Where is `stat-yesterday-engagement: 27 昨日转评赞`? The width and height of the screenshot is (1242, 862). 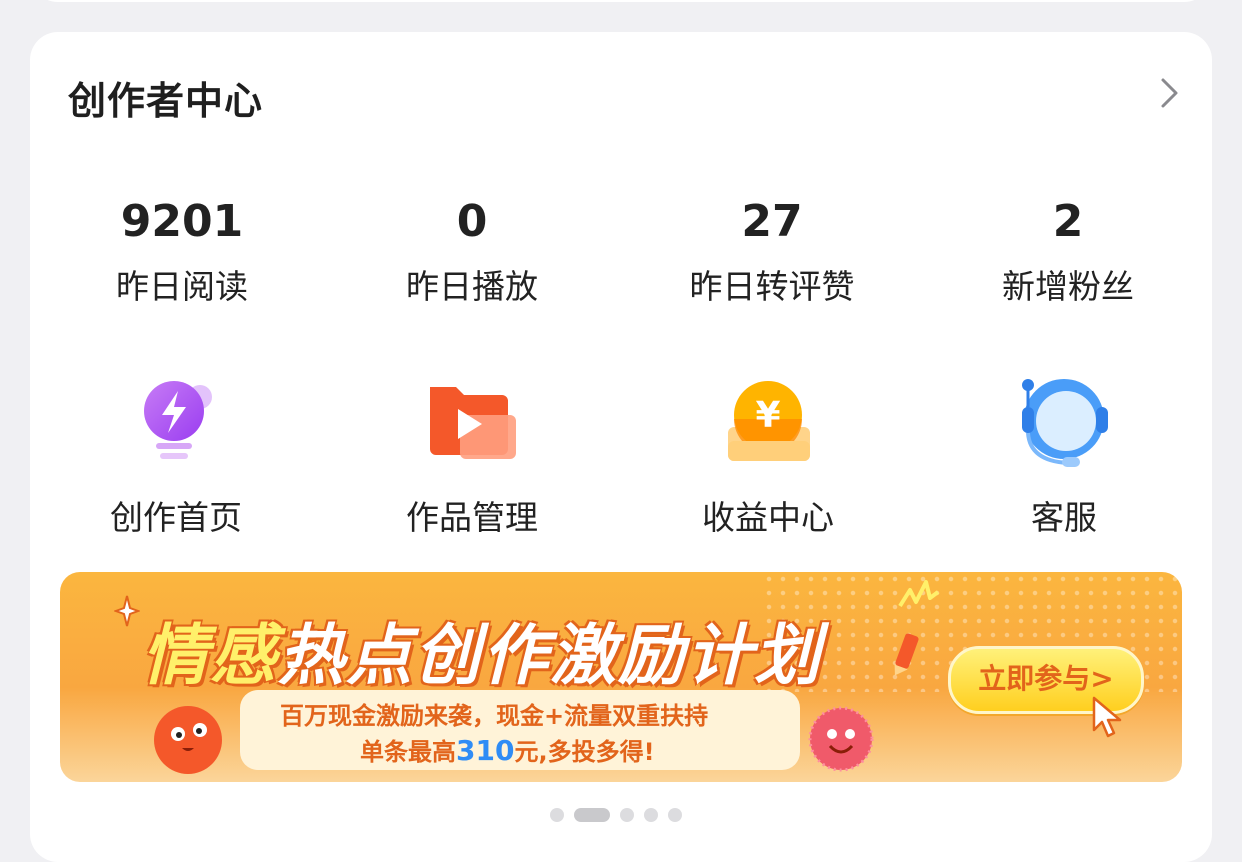
stat-yesterday-engagement: 27 昨日转评赞 is located at coordinates (772, 252).